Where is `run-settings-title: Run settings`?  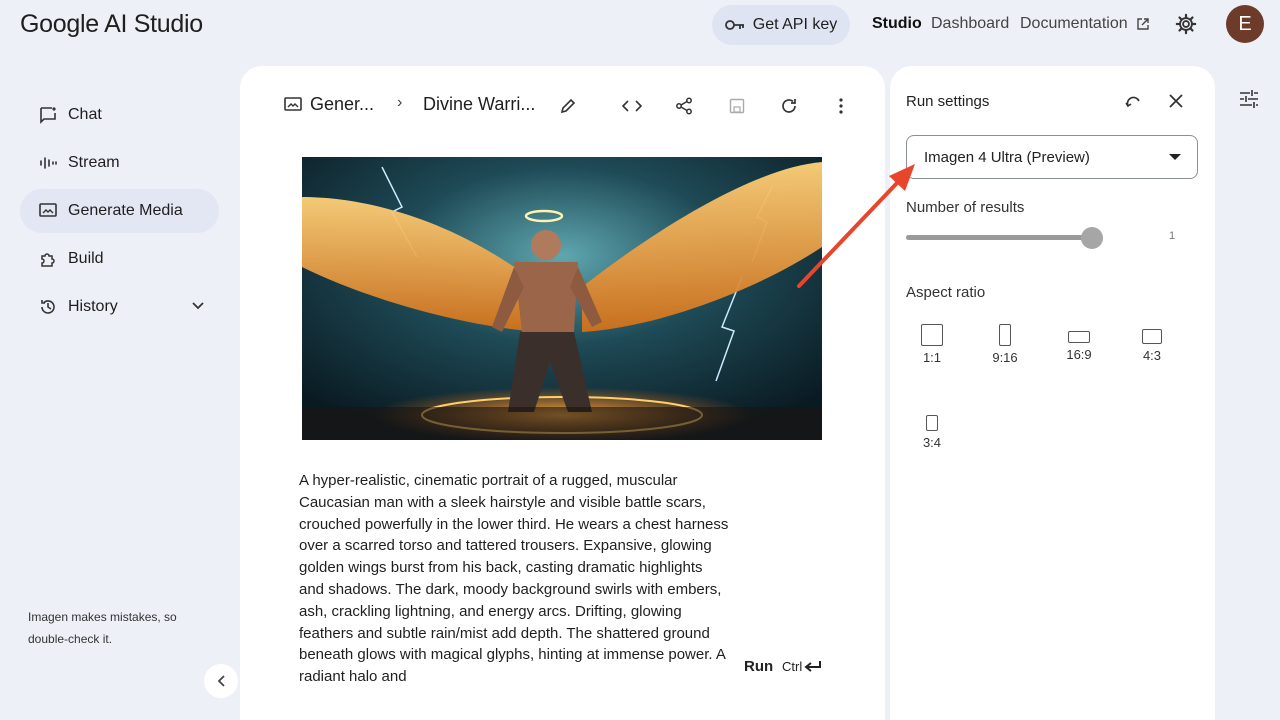 run-settings-title: Run settings is located at coordinates (948, 101).